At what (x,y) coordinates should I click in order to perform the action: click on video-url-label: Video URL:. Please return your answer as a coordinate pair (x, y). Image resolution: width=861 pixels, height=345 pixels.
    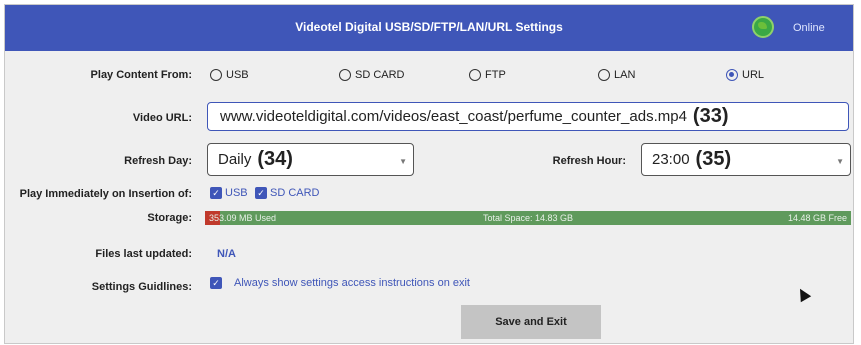
    Looking at the image, I should click on (162, 118).